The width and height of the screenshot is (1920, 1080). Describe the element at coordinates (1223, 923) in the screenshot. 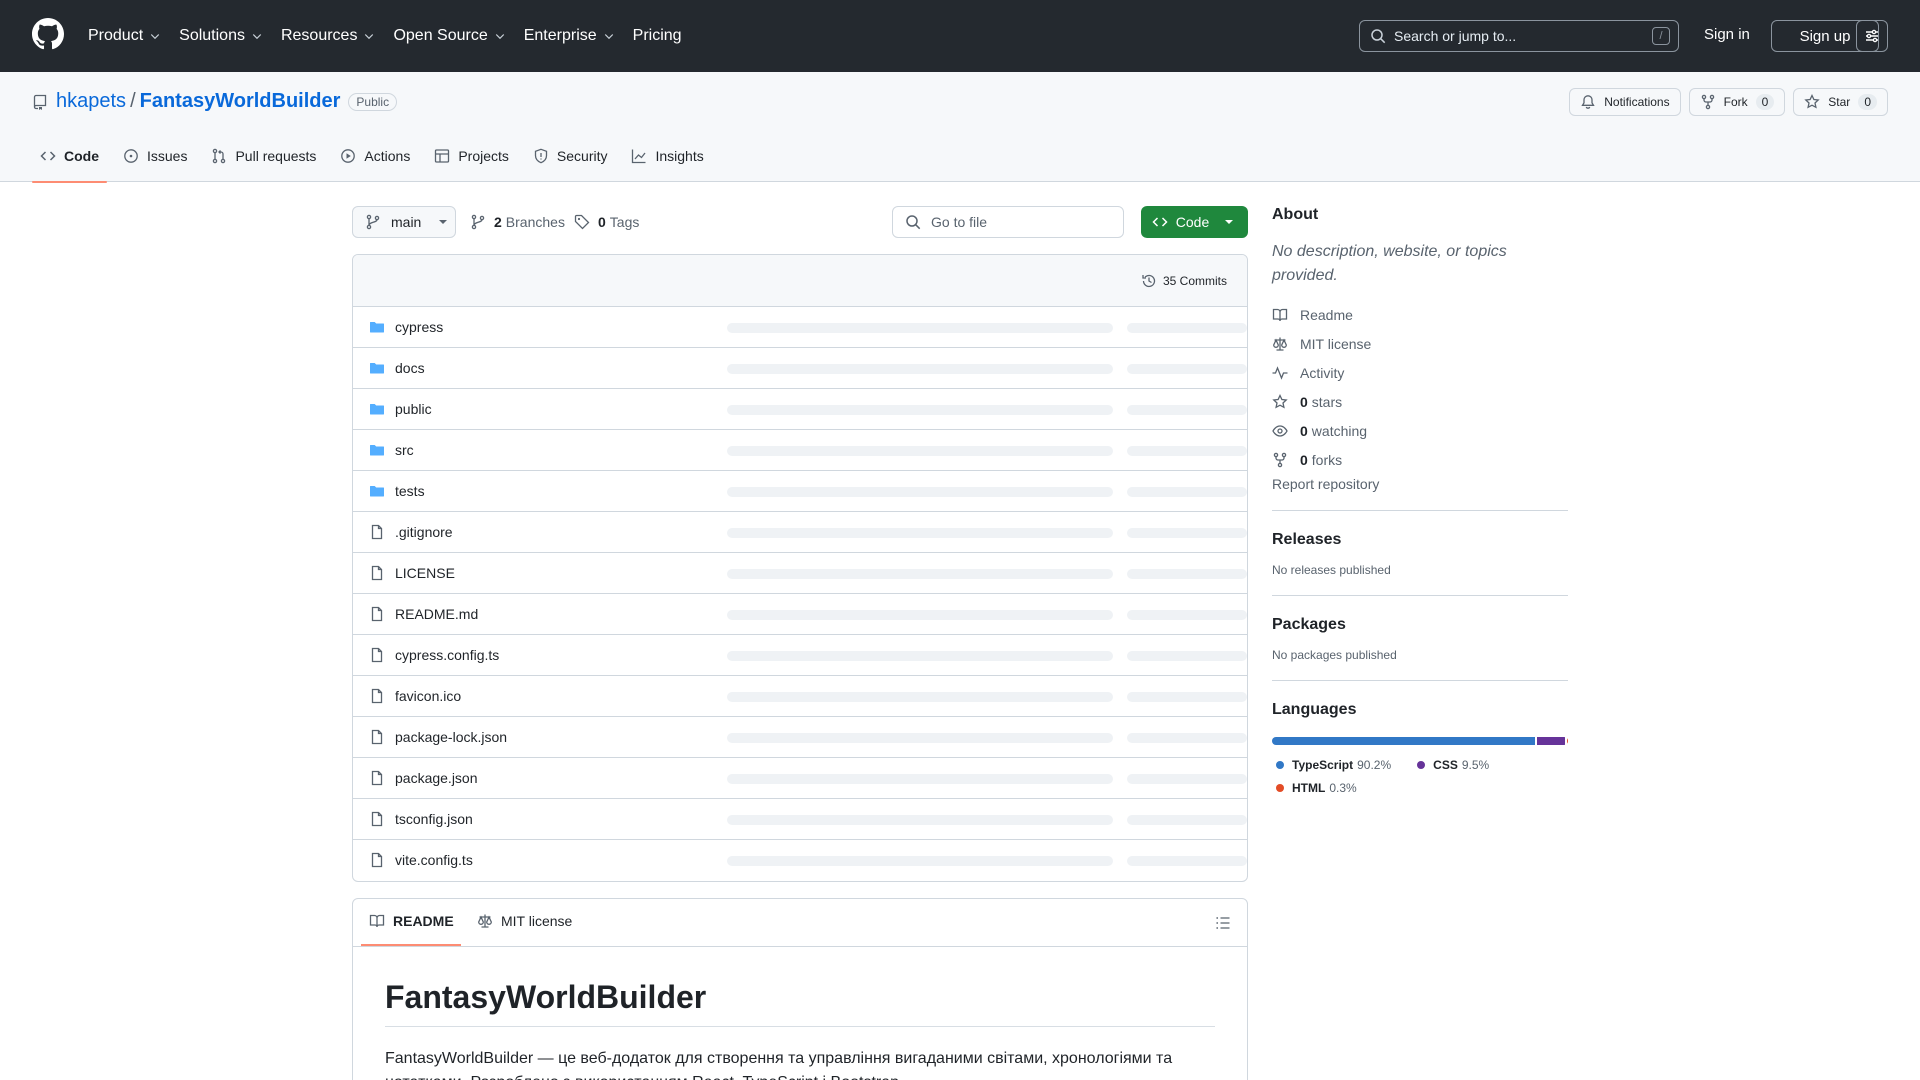

I see `list-unordered-icon` at that location.